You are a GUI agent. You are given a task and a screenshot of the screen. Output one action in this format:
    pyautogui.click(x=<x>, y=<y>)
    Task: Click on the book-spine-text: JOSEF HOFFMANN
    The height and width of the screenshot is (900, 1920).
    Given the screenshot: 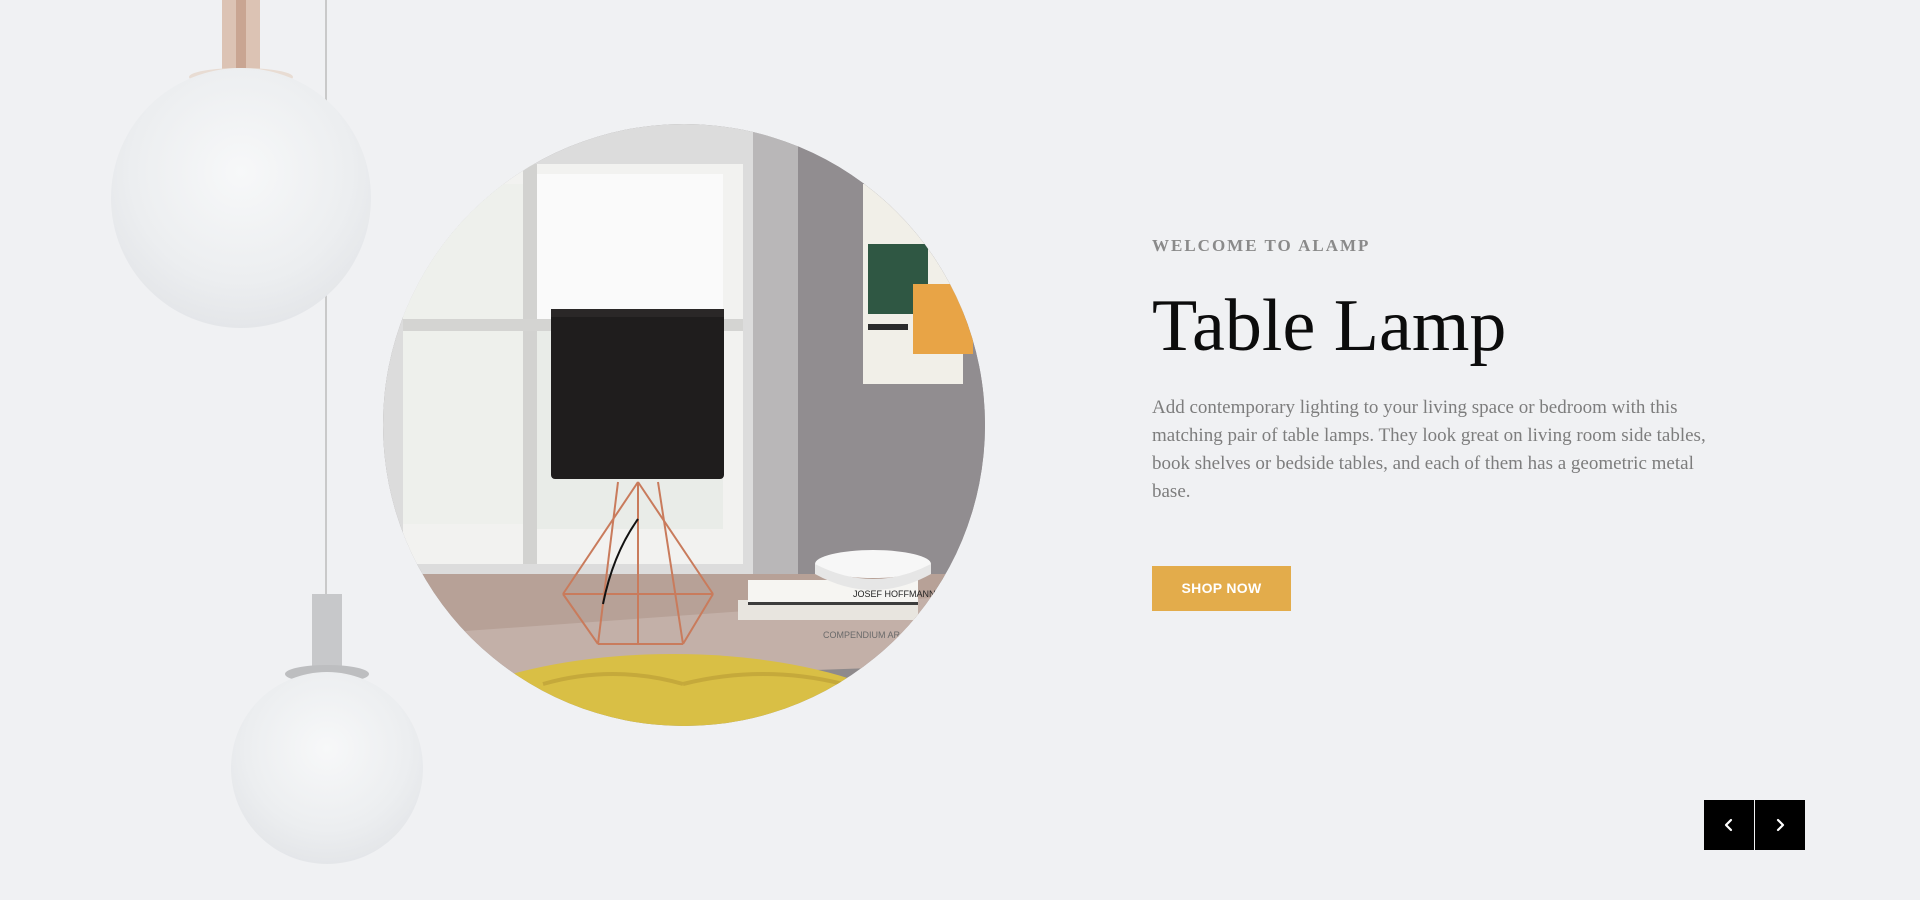 What is the action you would take?
    pyautogui.click(x=894, y=594)
    